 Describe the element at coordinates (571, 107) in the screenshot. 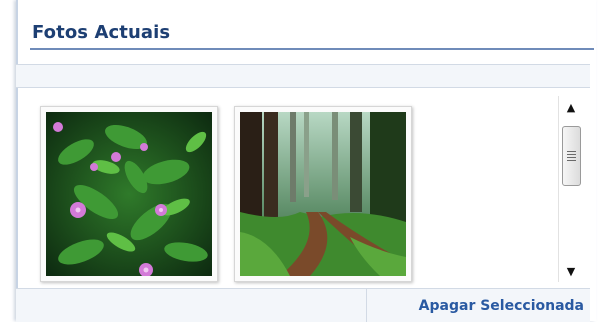

I see `scroll-up-arrow-icon: ▲` at that location.